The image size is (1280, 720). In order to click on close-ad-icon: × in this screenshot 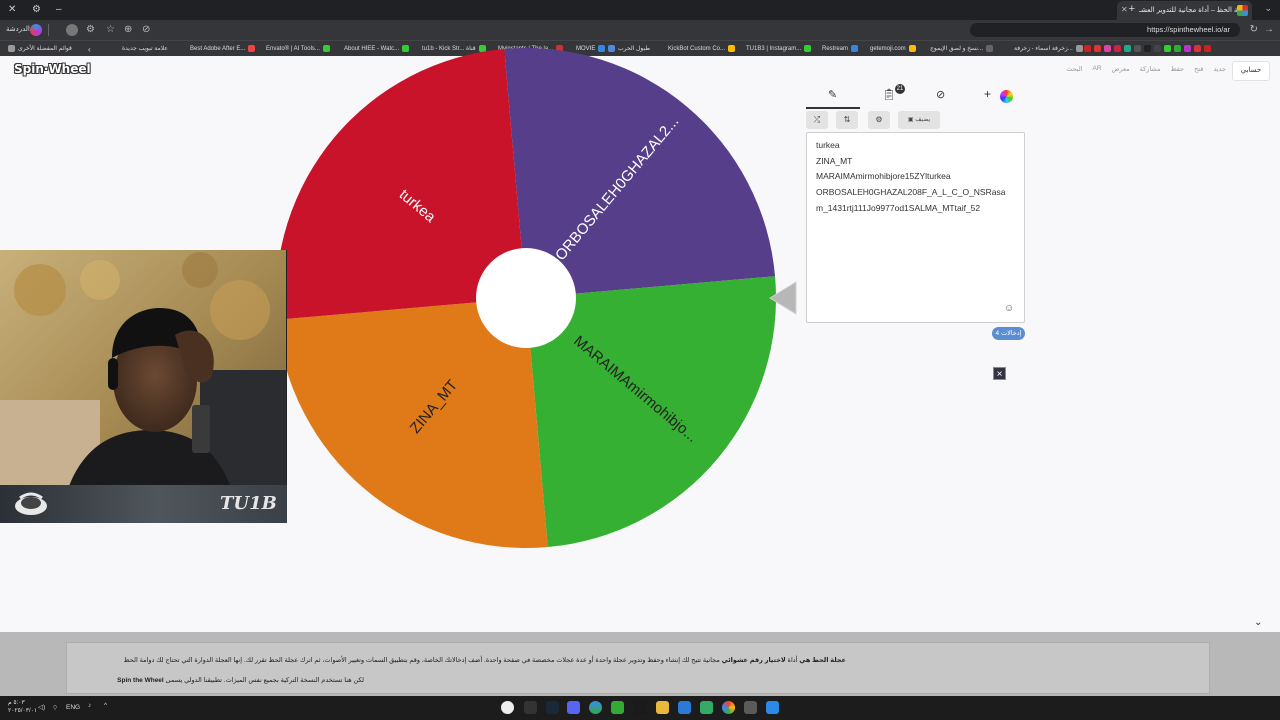, I will do `click(999, 373)`.